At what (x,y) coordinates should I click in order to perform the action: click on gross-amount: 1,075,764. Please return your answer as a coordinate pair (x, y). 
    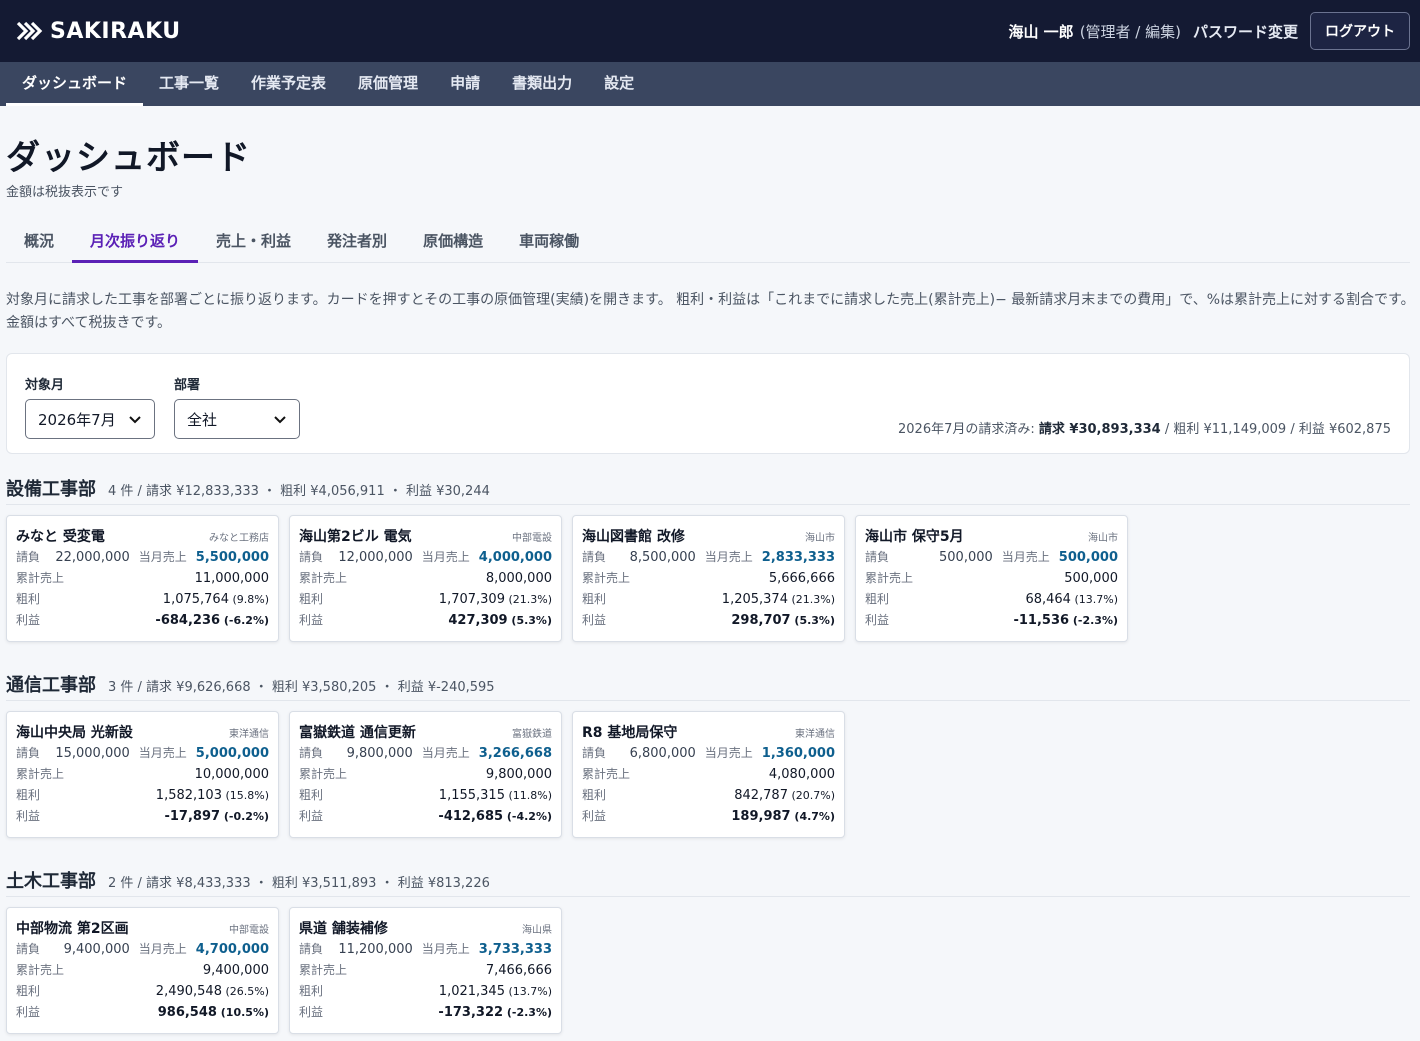
    Looking at the image, I should click on (195, 599).